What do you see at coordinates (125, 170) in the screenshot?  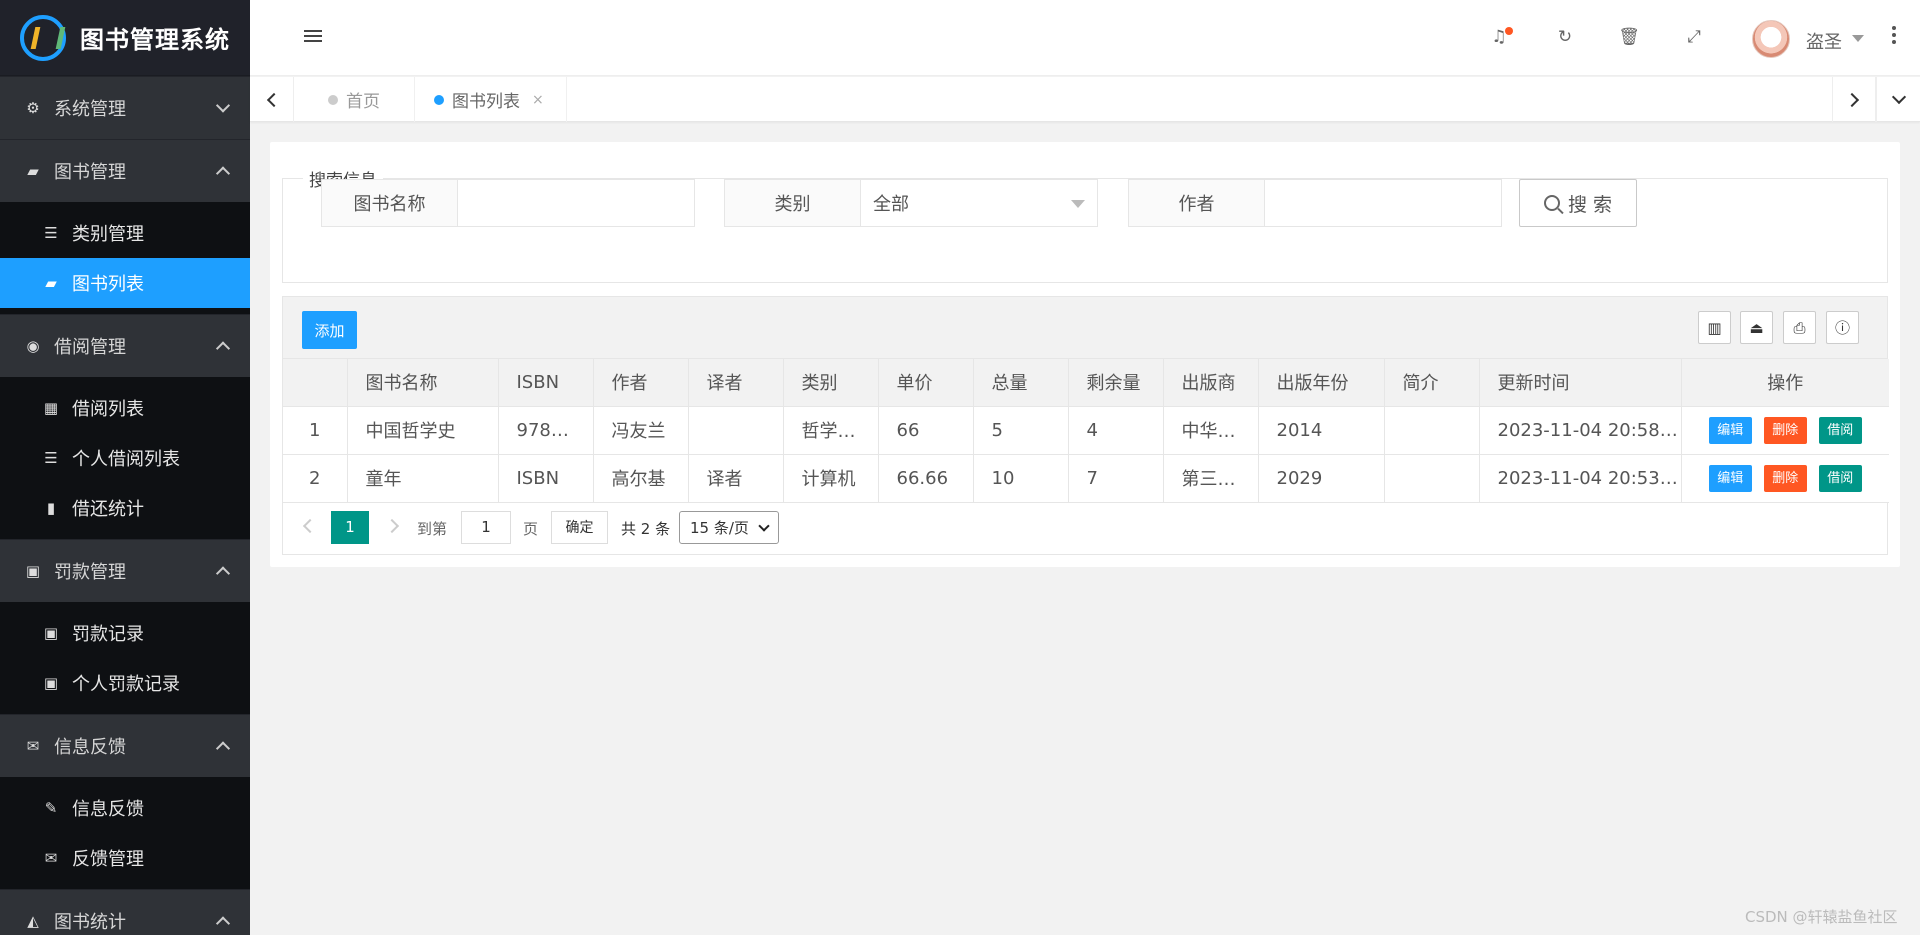 I see `nav-title-books: ▰ 图书管理` at bounding box center [125, 170].